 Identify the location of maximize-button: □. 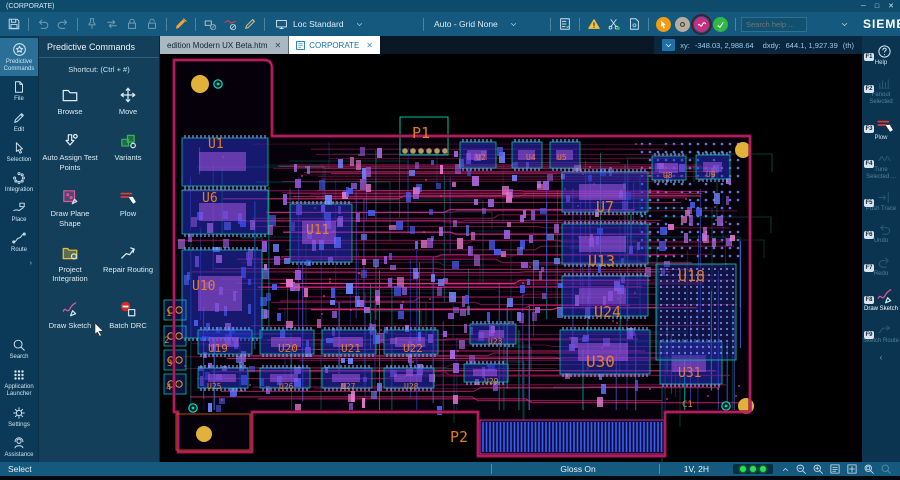
(877, 6).